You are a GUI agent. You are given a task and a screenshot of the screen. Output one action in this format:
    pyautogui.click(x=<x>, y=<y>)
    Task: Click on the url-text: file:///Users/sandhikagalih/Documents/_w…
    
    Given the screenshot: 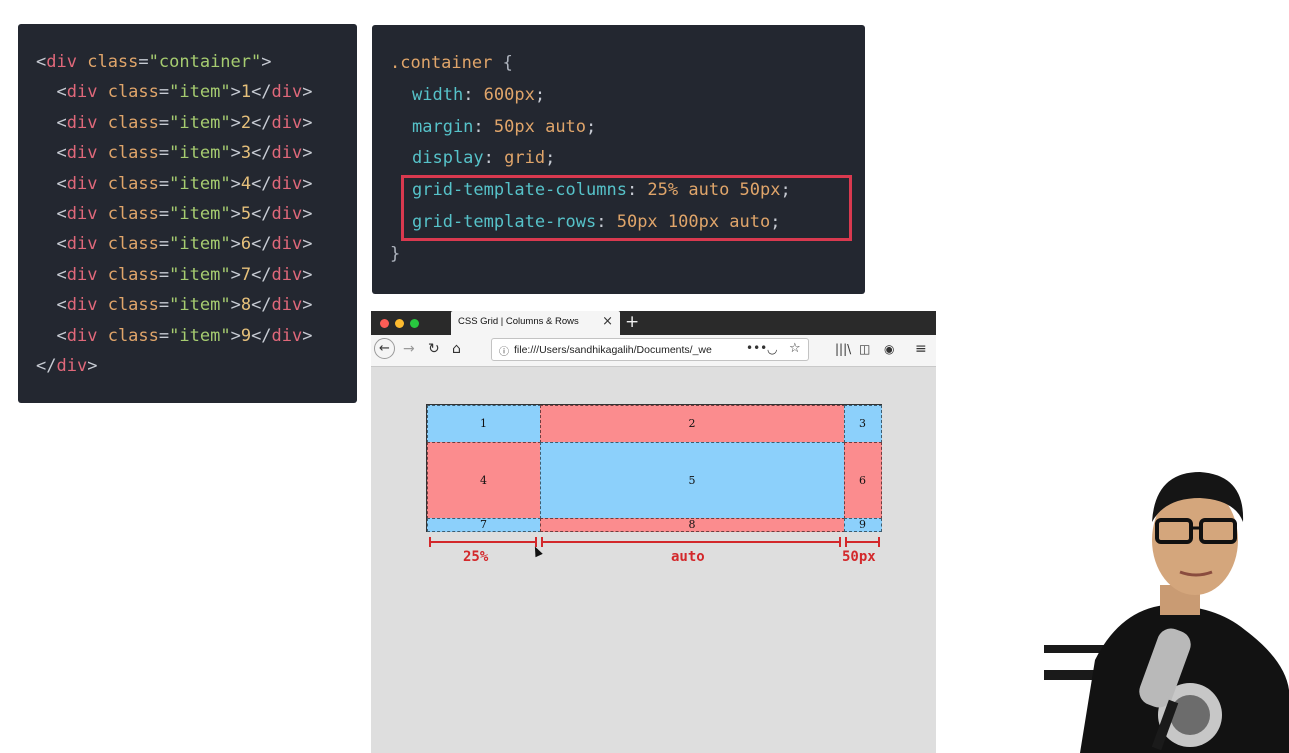 What is the action you would take?
    pyautogui.click(x=619, y=350)
    